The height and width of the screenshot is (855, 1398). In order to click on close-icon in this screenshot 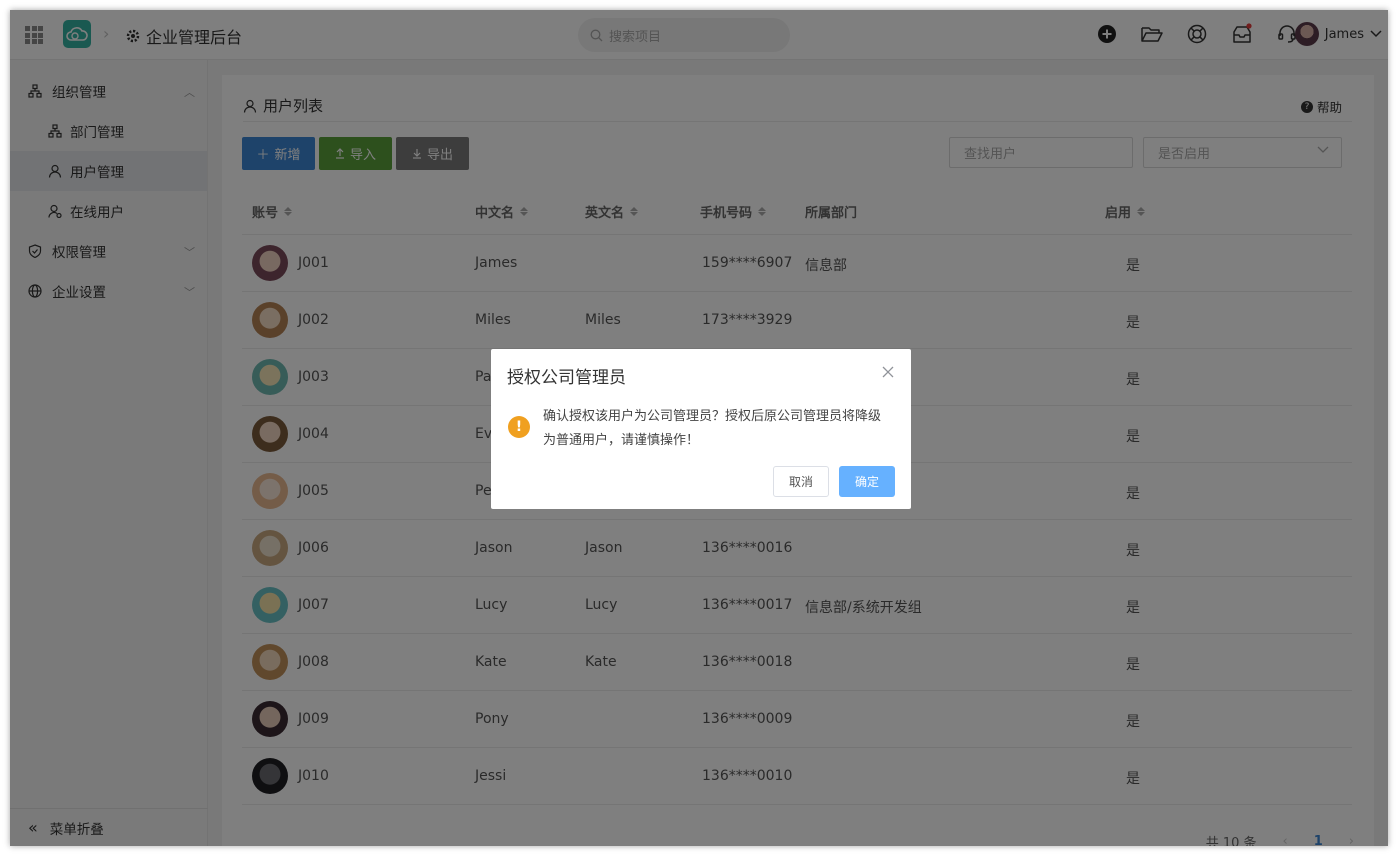, I will do `click(888, 372)`.